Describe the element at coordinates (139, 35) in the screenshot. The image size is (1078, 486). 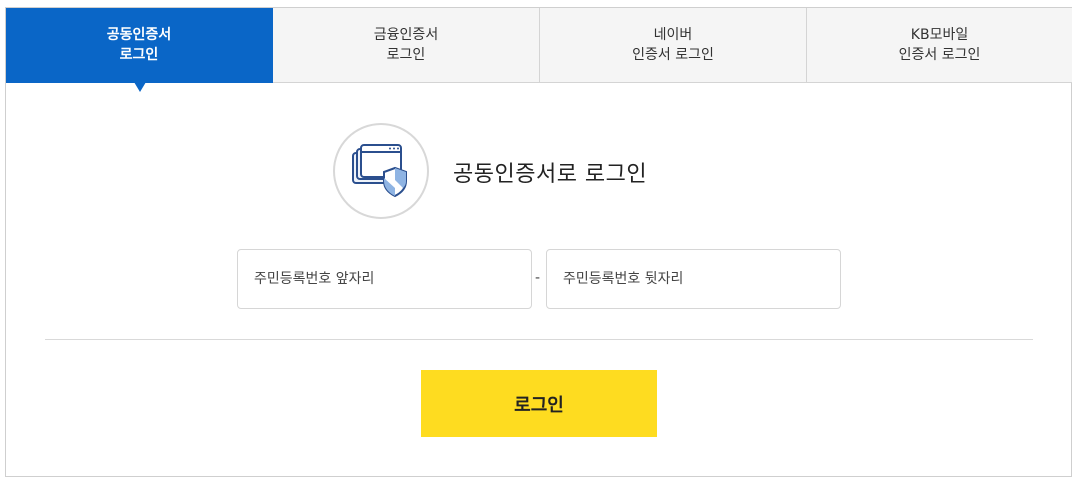
I see `tab-label-line1: 공동인증서` at that location.